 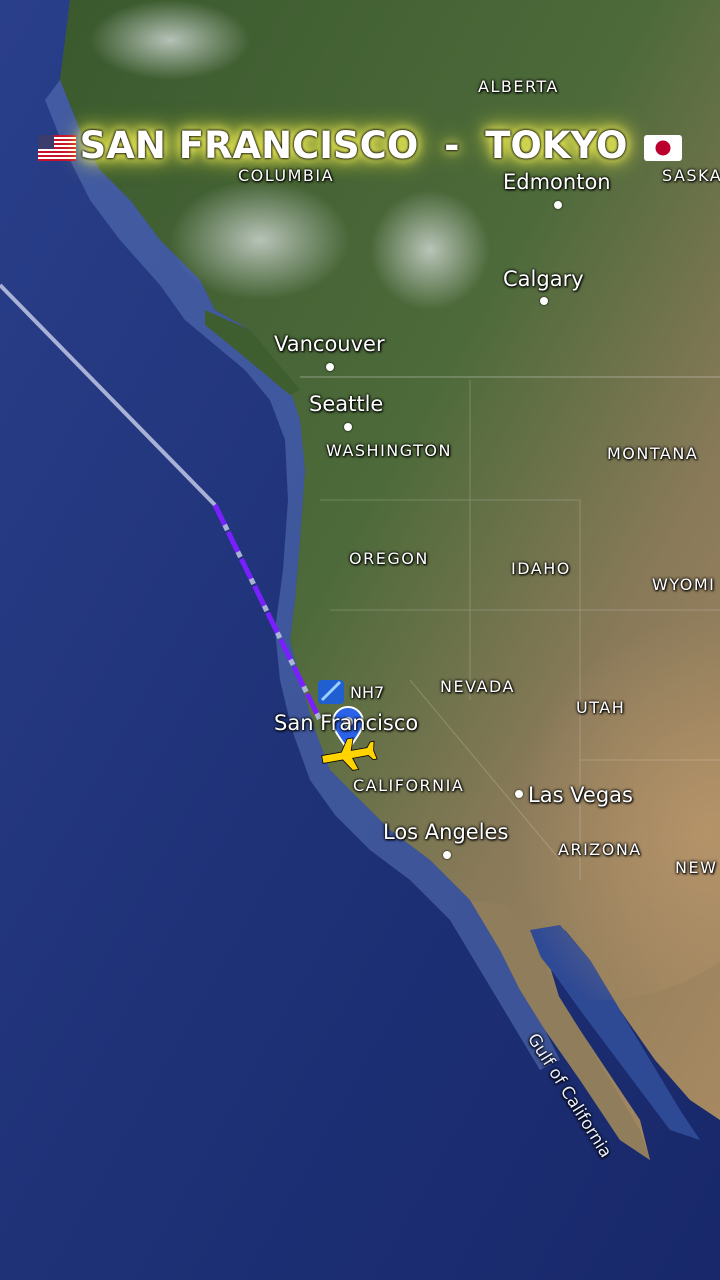 I want to click on label-vancouver: Vancouver, so click(x=329, y=344).